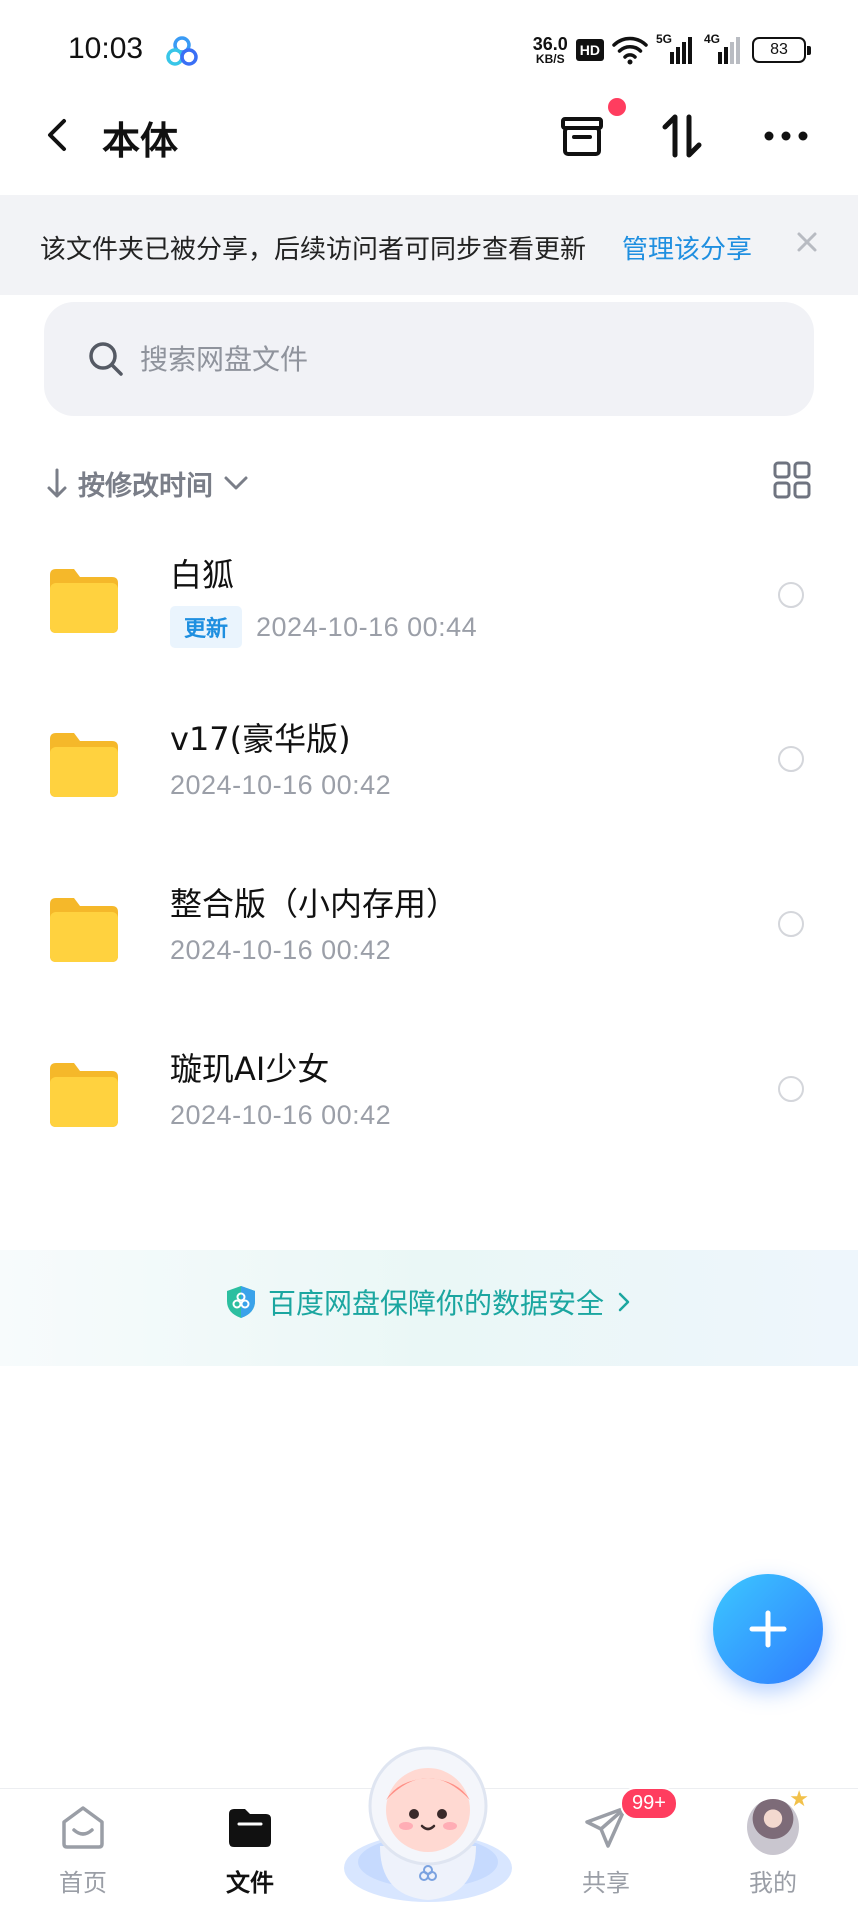 The image size is (858, 1918). I want to click on more-options-button, so click(786, 136).